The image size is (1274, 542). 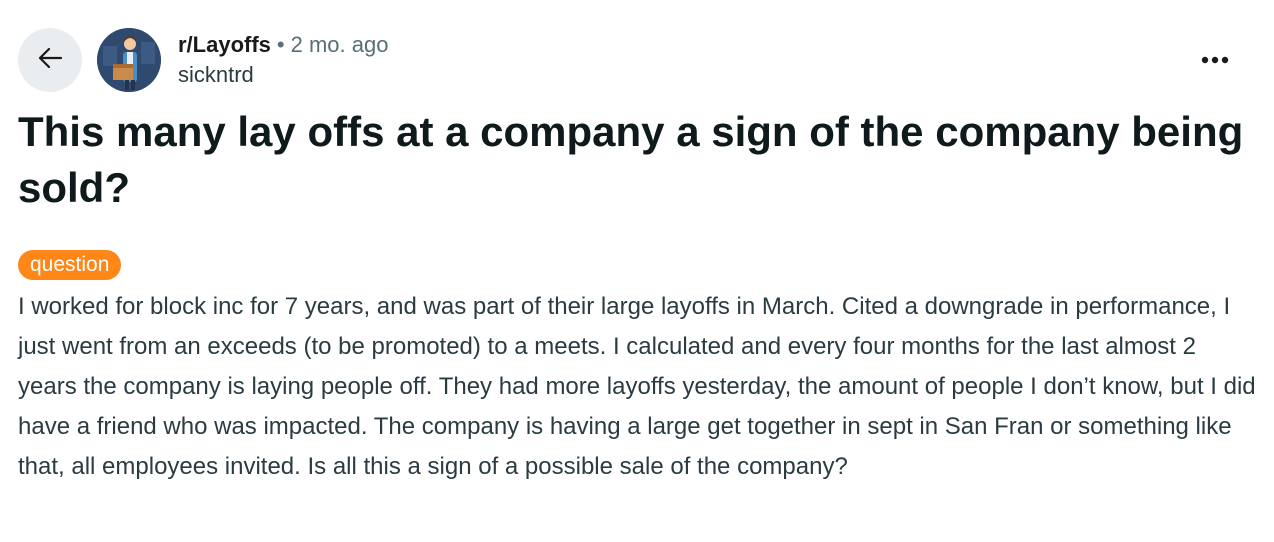 I want to click on subreddit-avatar, so click(x=129, y=60).